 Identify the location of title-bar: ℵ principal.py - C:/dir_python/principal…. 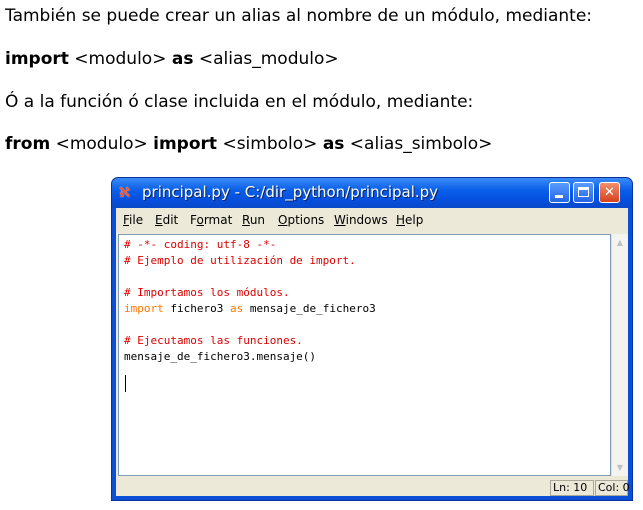
(372, 193).